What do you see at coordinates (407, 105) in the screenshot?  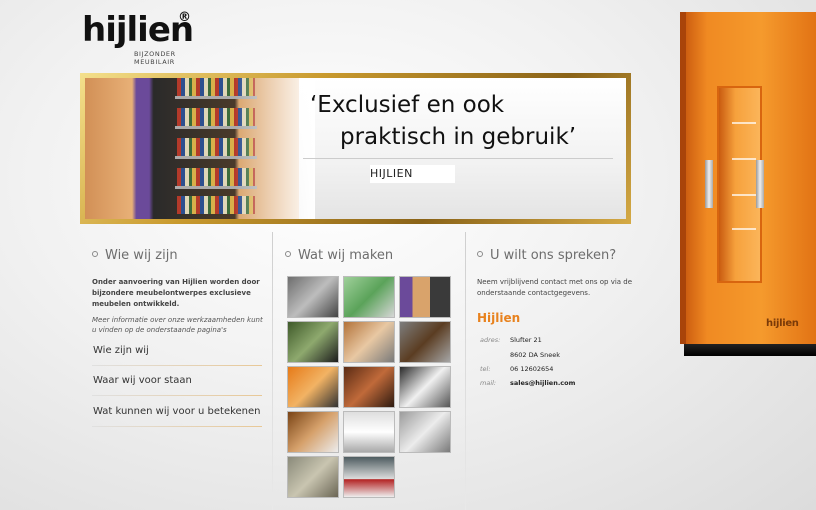 I see `slogan-line-1: ‘Exclusief en ook` at bounding box center [407, 105].